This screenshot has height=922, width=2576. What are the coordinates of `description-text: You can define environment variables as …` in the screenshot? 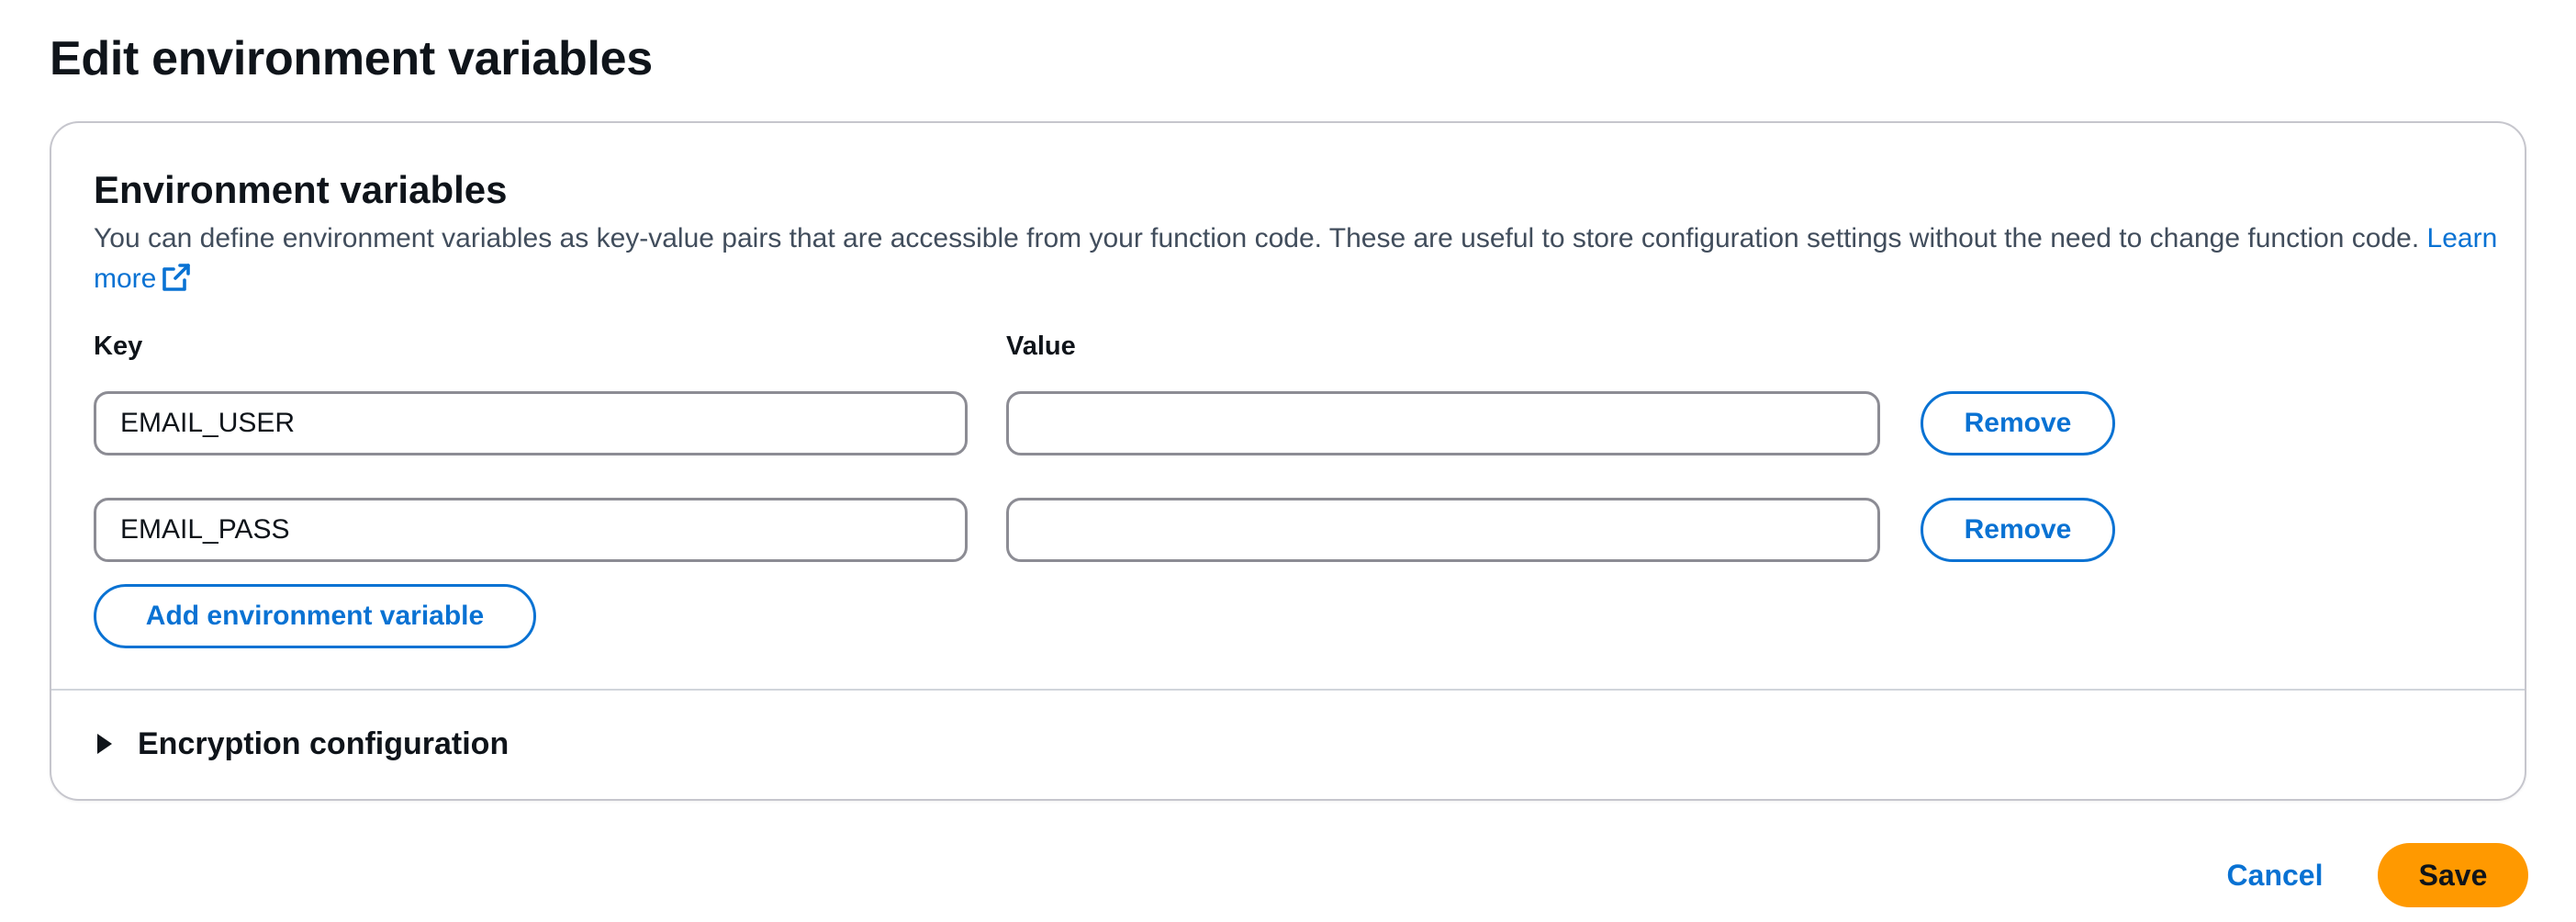 It's located at (1257, 238).